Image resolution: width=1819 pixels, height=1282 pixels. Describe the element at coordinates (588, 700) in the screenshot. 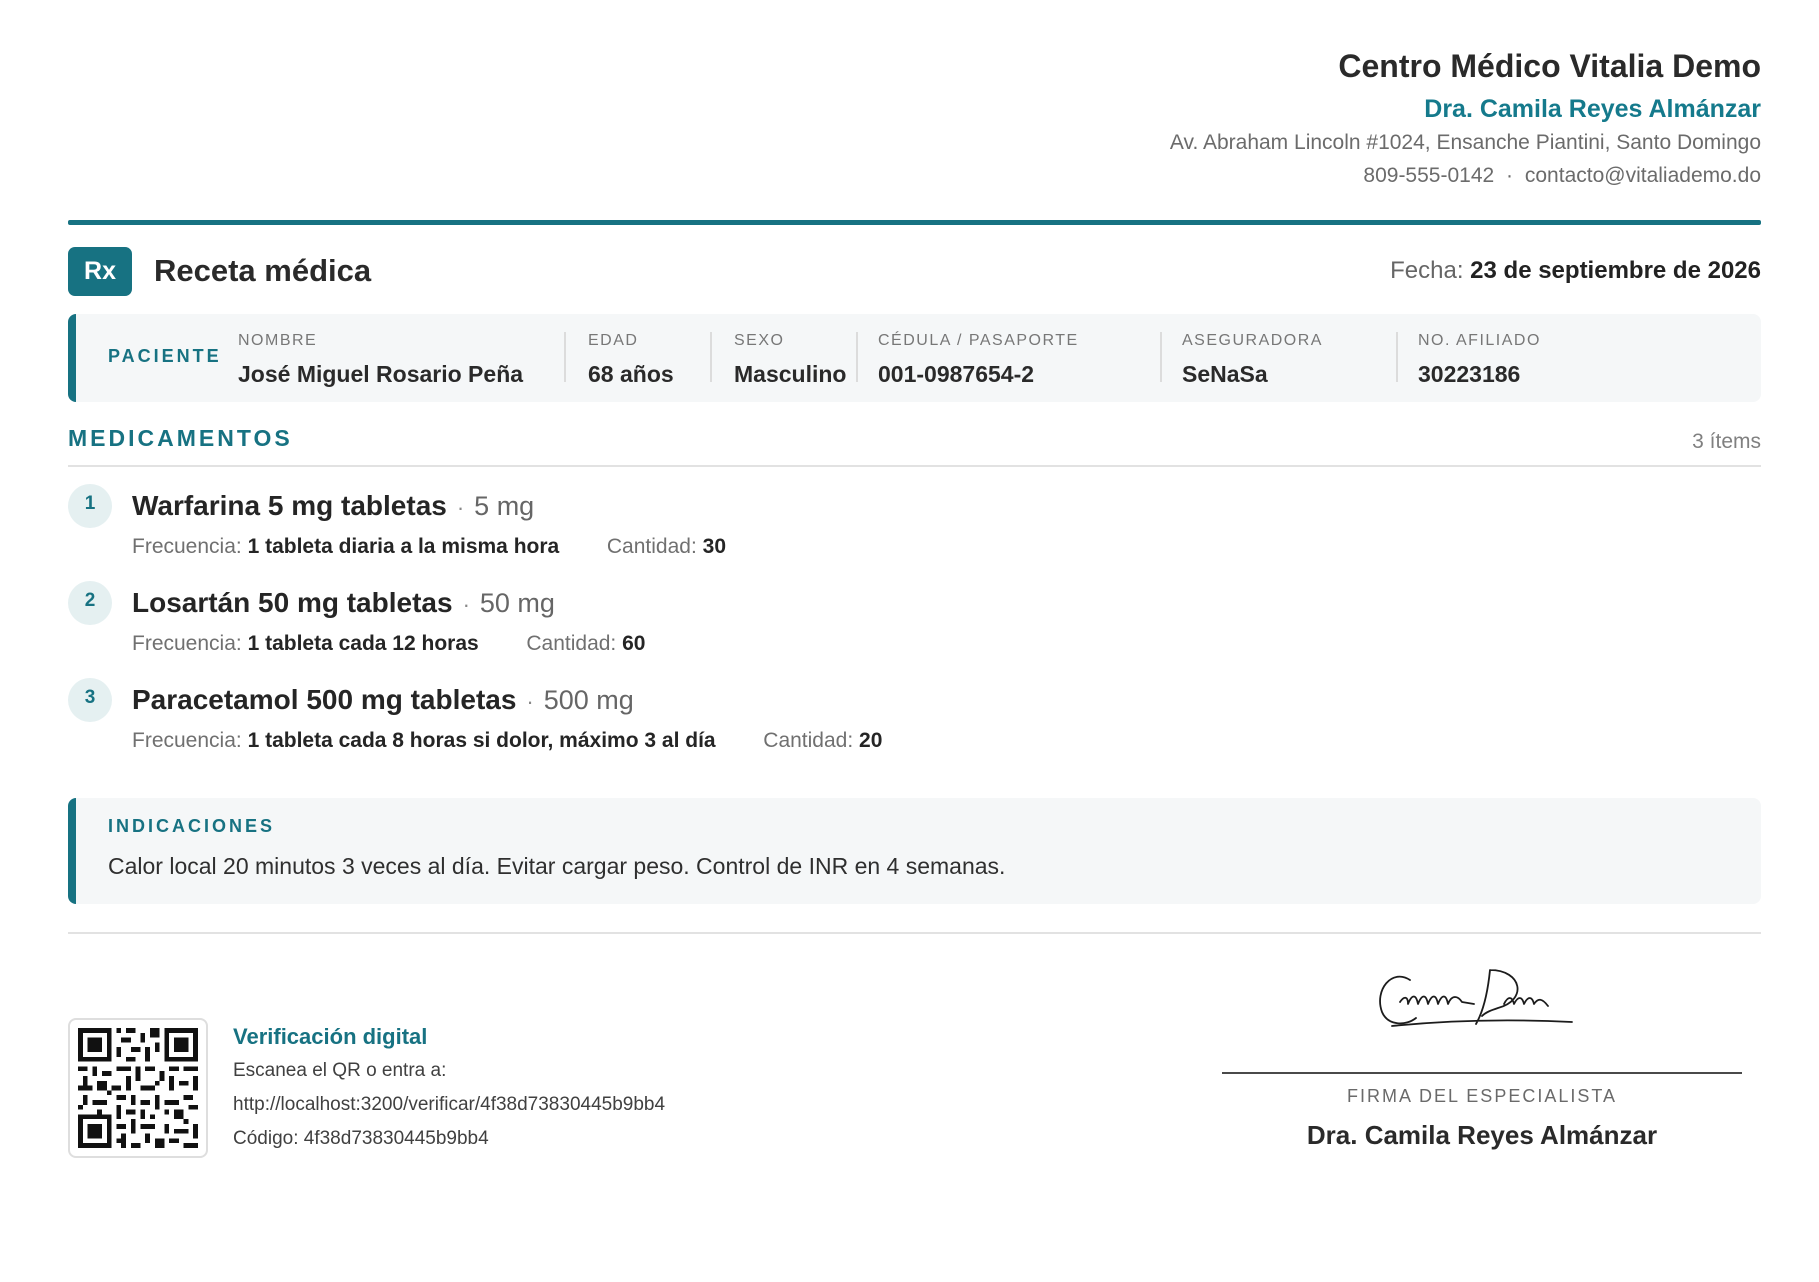

I see `medication-dose: 500 mg` at that location.